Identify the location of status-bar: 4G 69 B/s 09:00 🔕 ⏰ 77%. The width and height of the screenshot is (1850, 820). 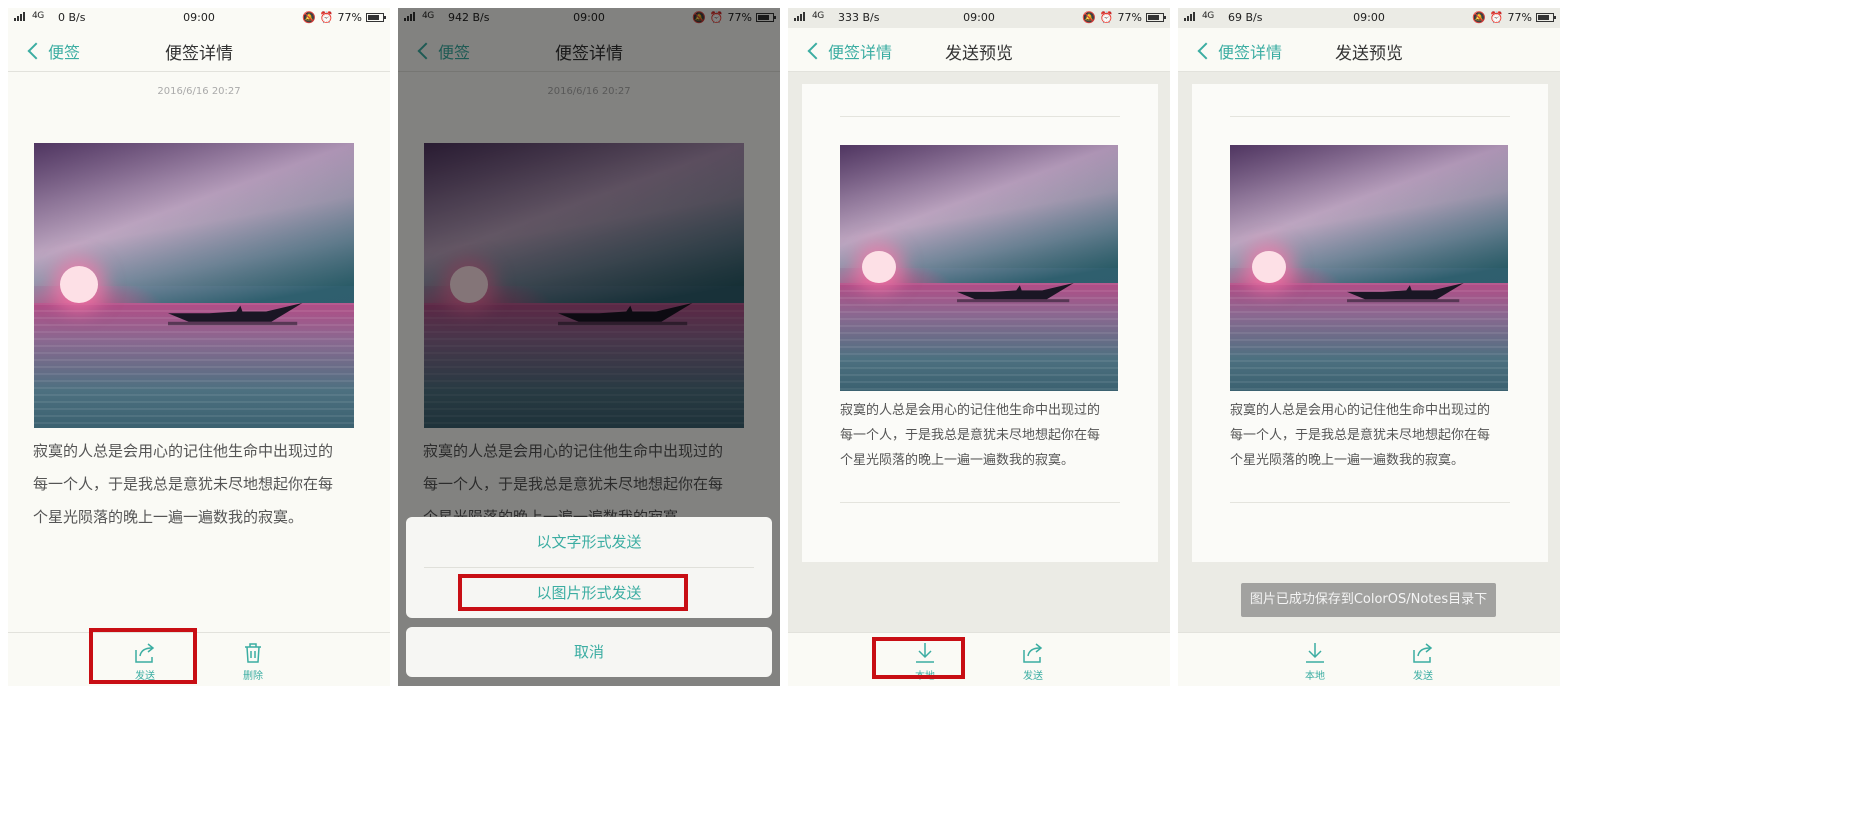
(1369, 18).